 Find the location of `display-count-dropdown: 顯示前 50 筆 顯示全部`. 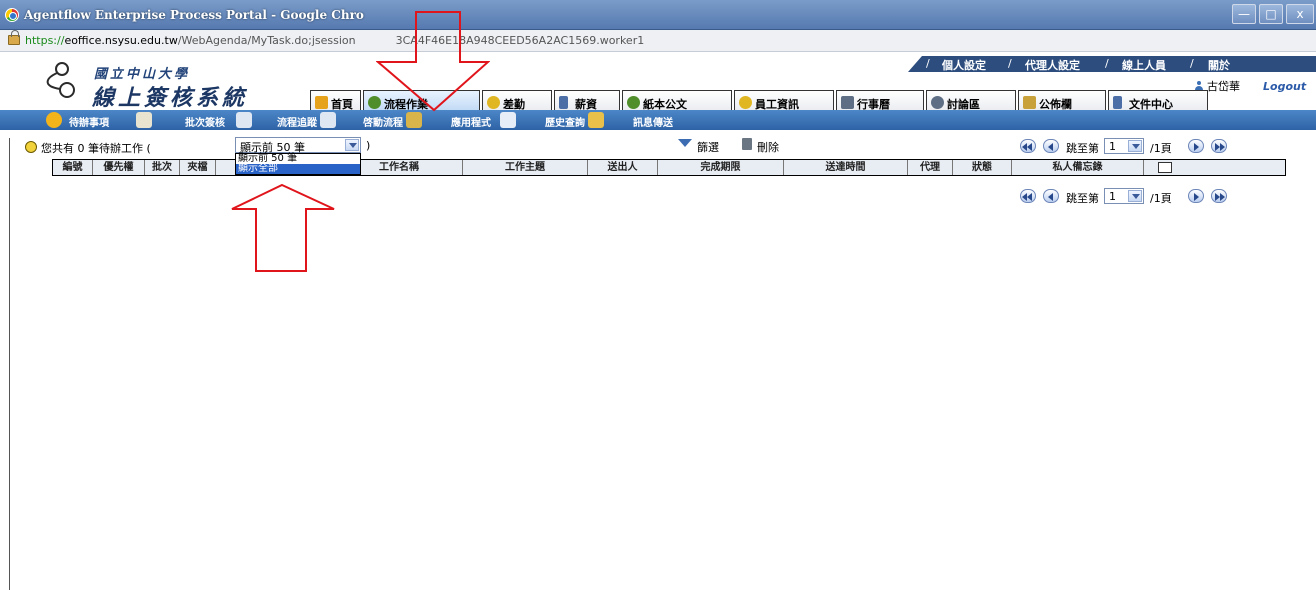

display-count-dropdown: 顯示前 50 筆 顯示全部 is located at coordinates (298, 164).